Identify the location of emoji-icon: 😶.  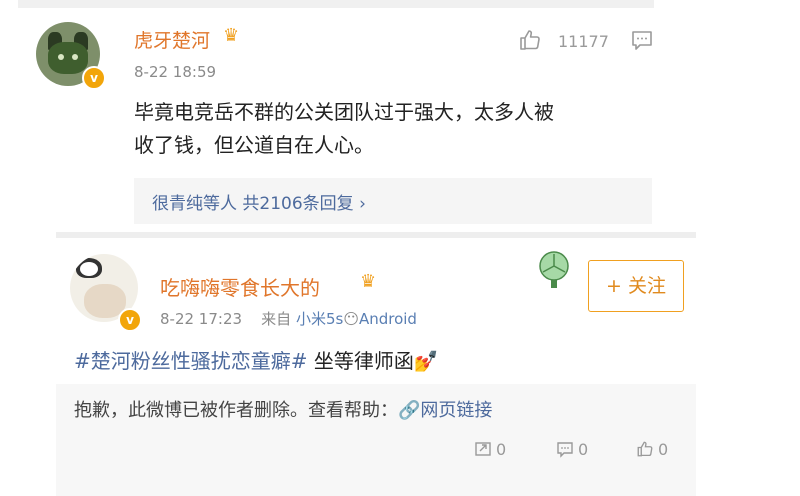
(351, 319).